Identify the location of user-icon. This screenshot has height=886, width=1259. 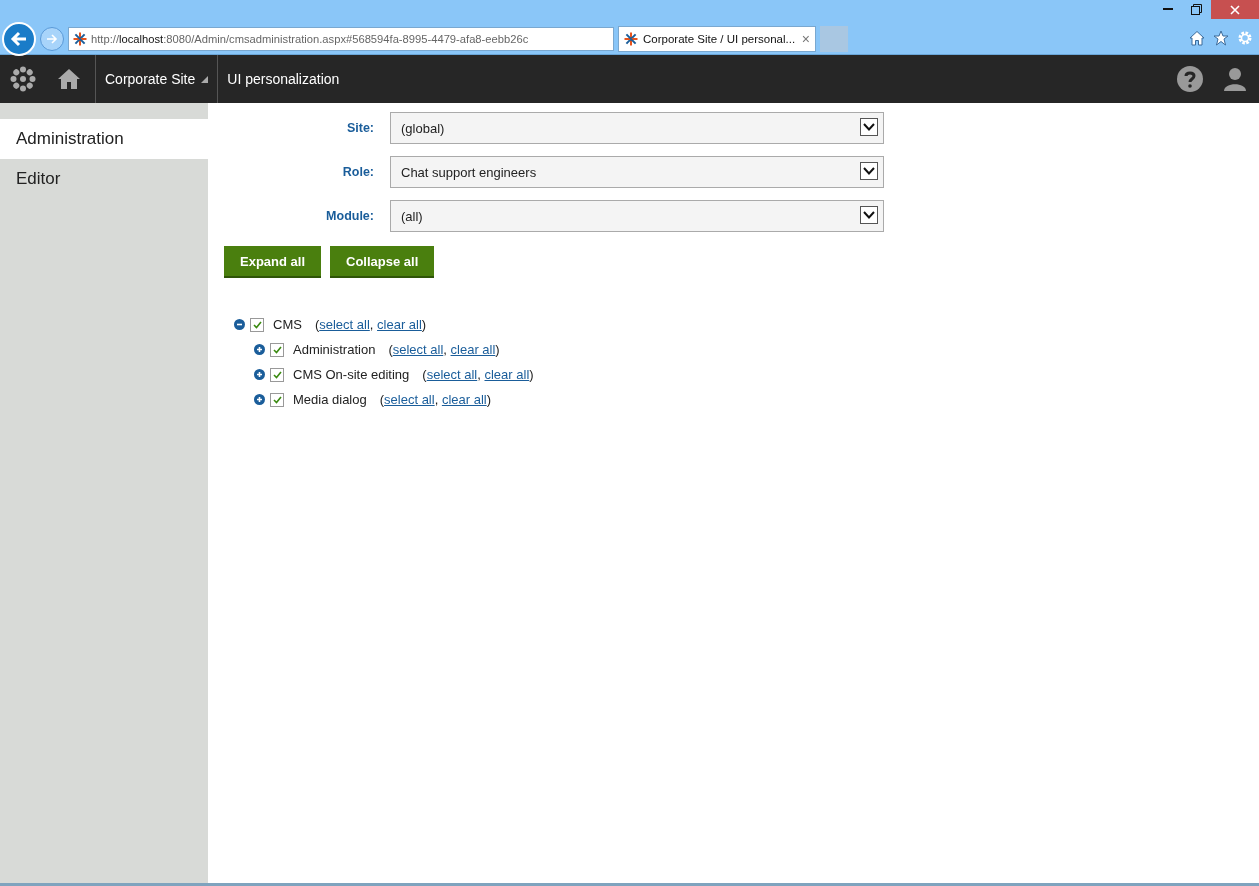
(1235, 79).